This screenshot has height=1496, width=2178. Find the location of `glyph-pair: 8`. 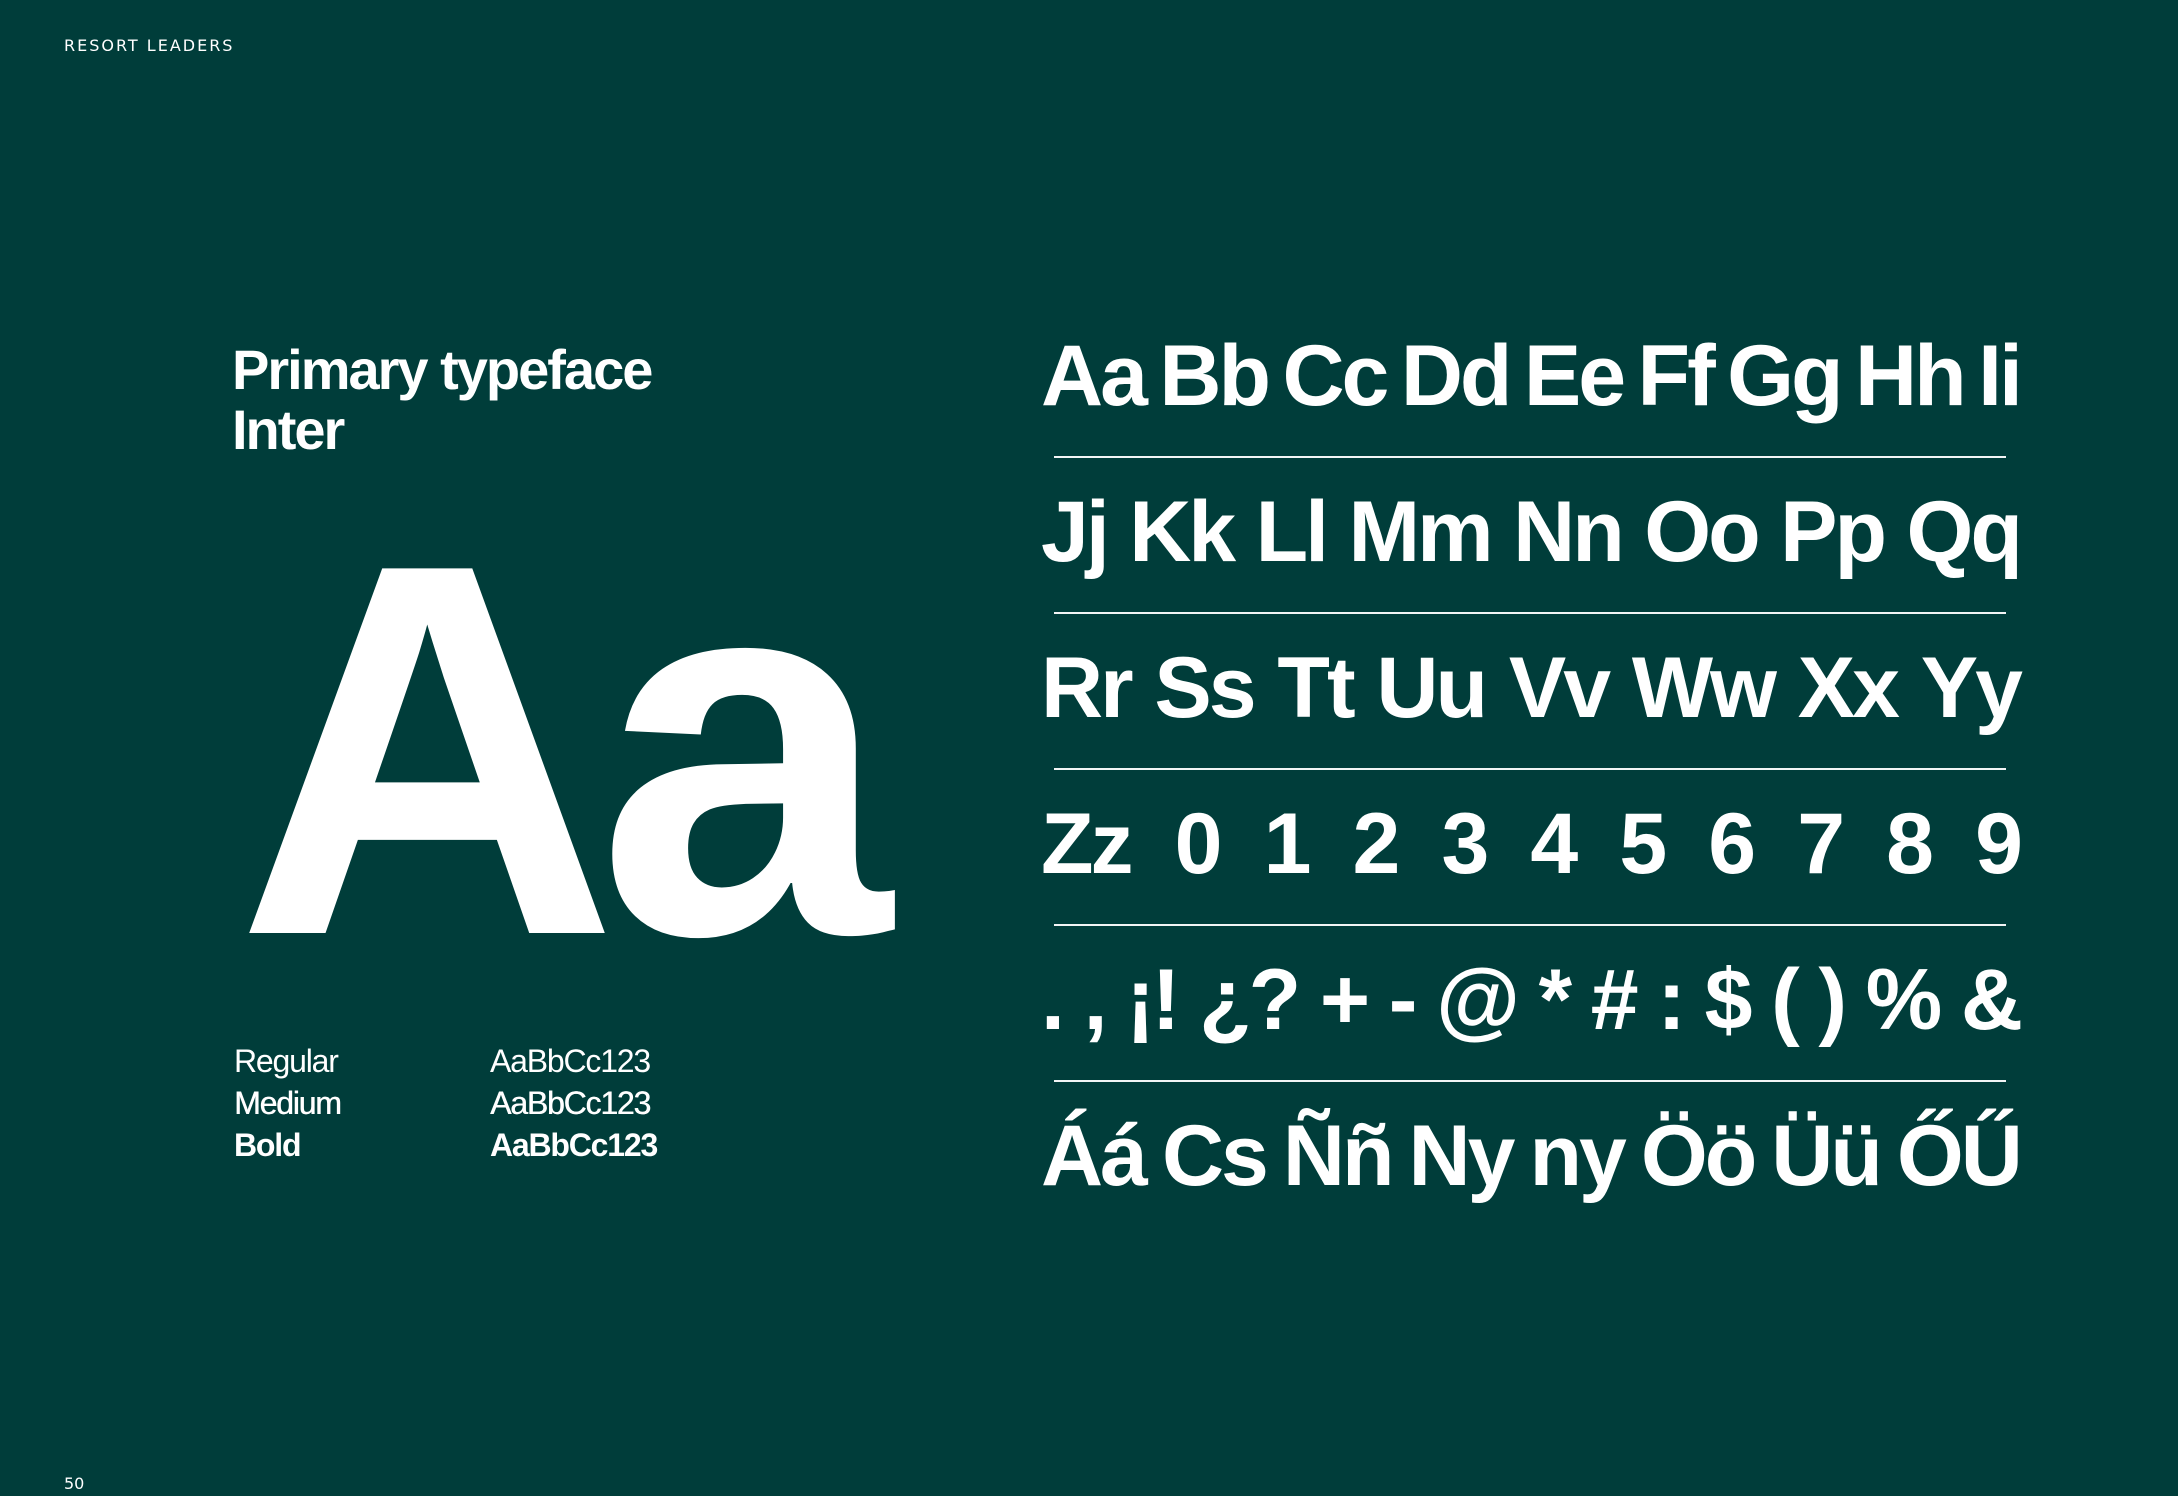

glyph-pair: 8 is located at coordinates (1910, 843).